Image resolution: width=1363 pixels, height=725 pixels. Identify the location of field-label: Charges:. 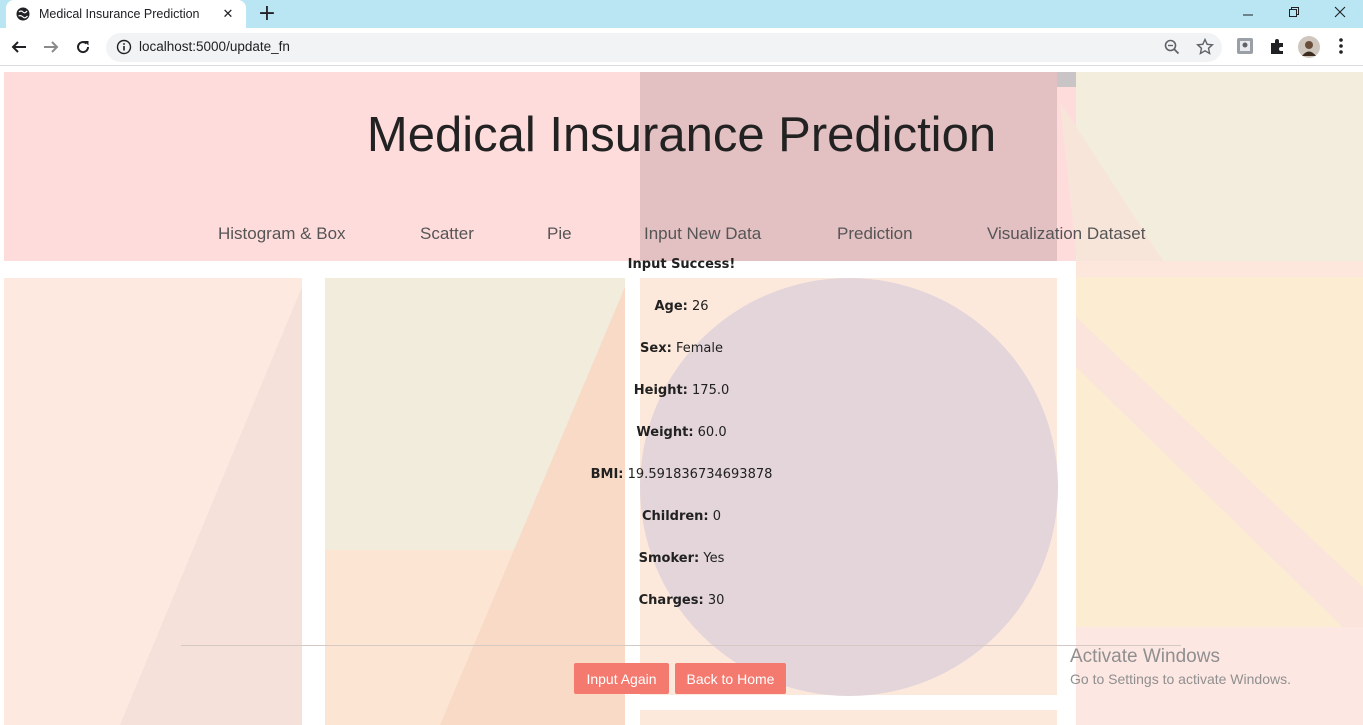
(671, 600).